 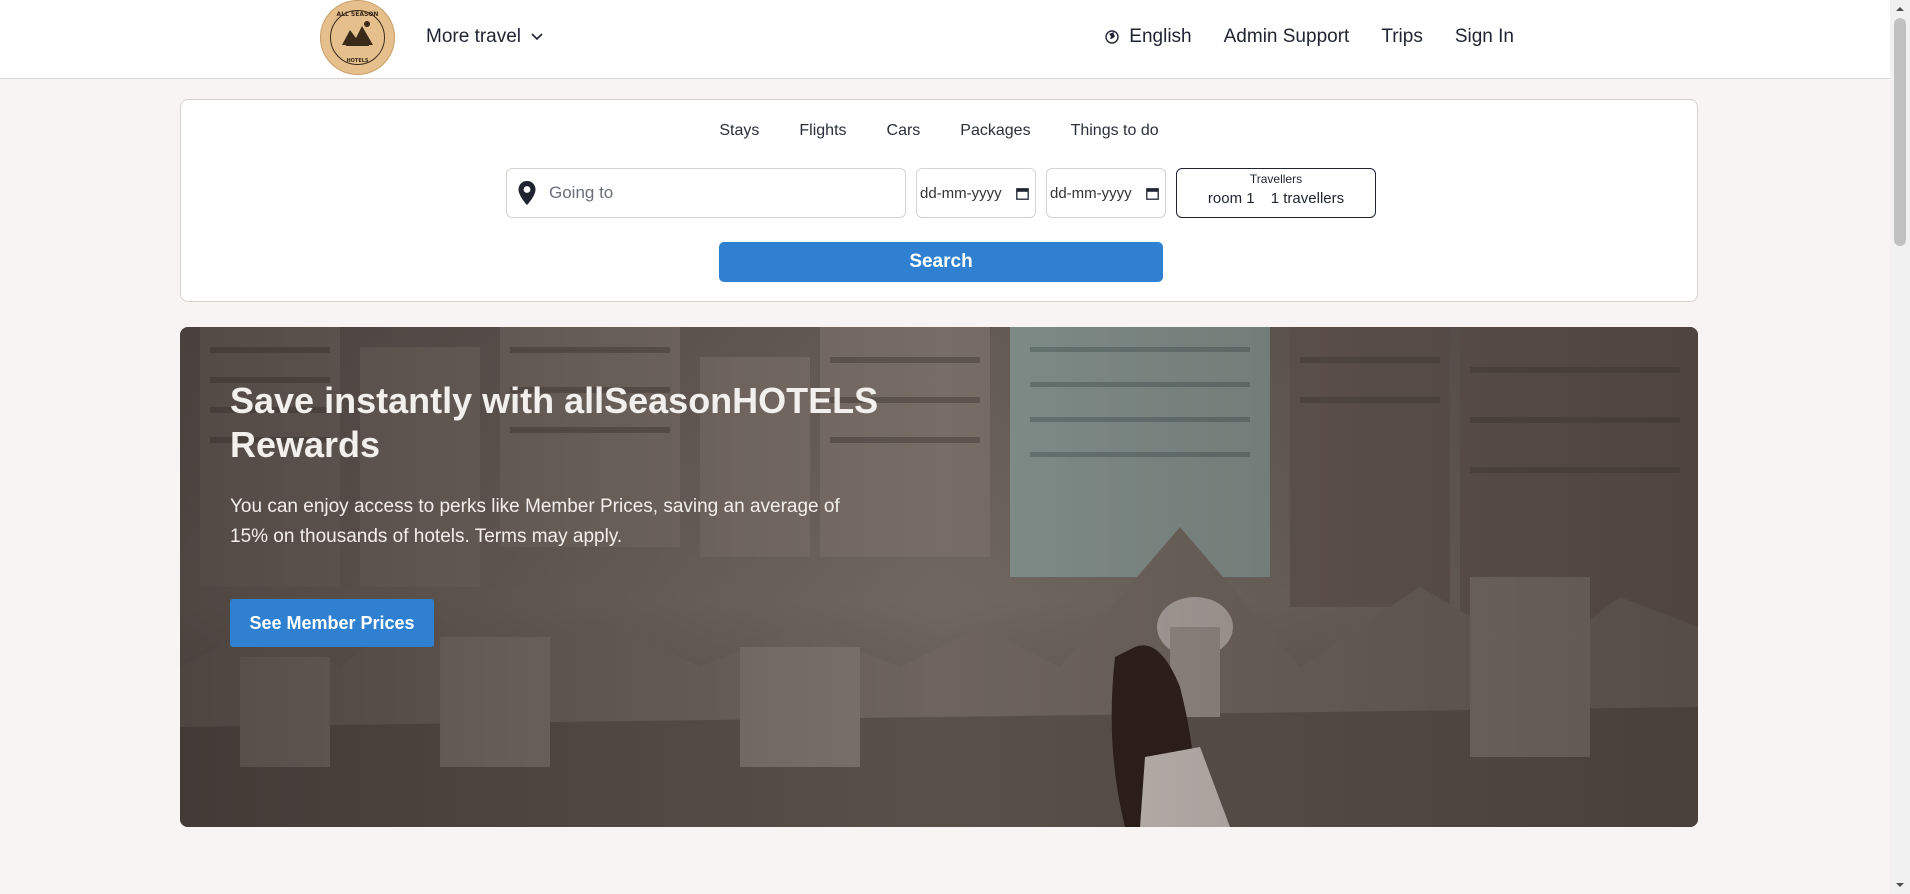 I want to click on travellers-selector: Travellers room 1 1 travellers, so click(x=1276, y=193).